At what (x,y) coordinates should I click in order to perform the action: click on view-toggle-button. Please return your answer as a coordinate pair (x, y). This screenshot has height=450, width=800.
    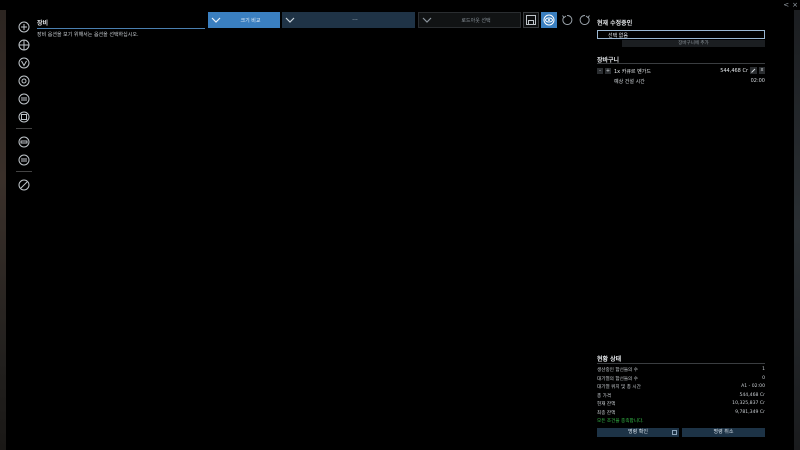
    Looking at the image, I should click on (549, 20).